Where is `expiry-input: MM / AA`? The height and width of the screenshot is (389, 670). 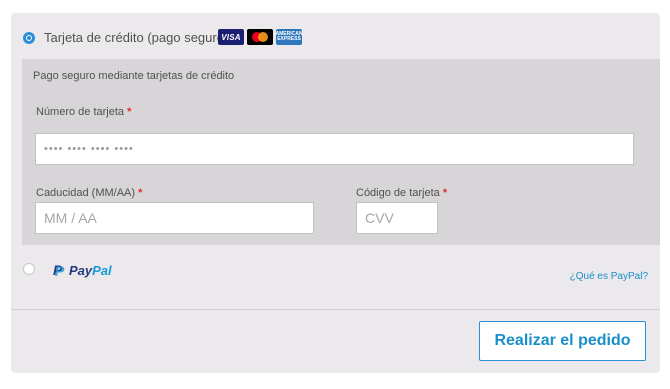 expiry-input: MM / AA is located at coordinates (174, 218).